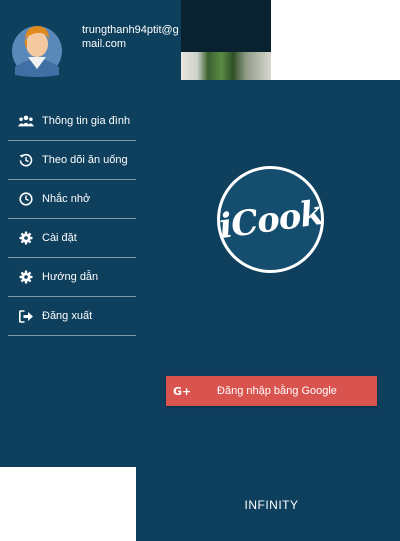  I want to click on menu-label: Nhắc nhở, so click(66, 199).